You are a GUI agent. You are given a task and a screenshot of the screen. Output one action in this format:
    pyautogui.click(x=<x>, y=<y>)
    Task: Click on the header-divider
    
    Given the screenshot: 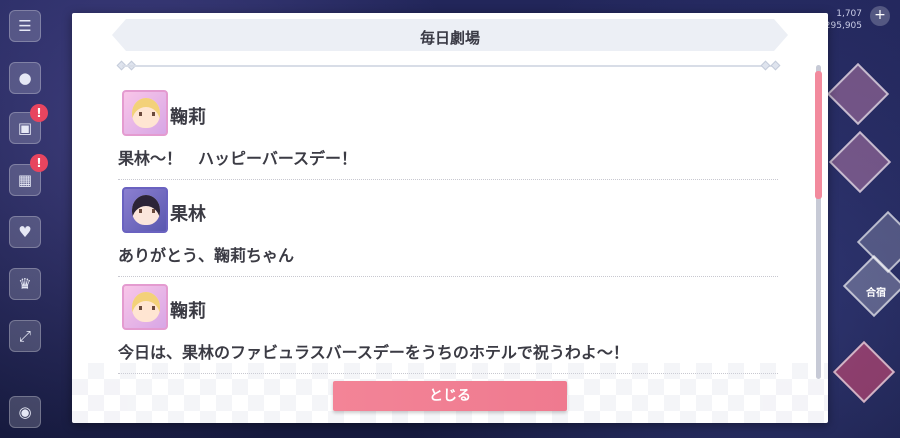 What is the action you would take?
    pyautogui.click(x=450, y=66)
    